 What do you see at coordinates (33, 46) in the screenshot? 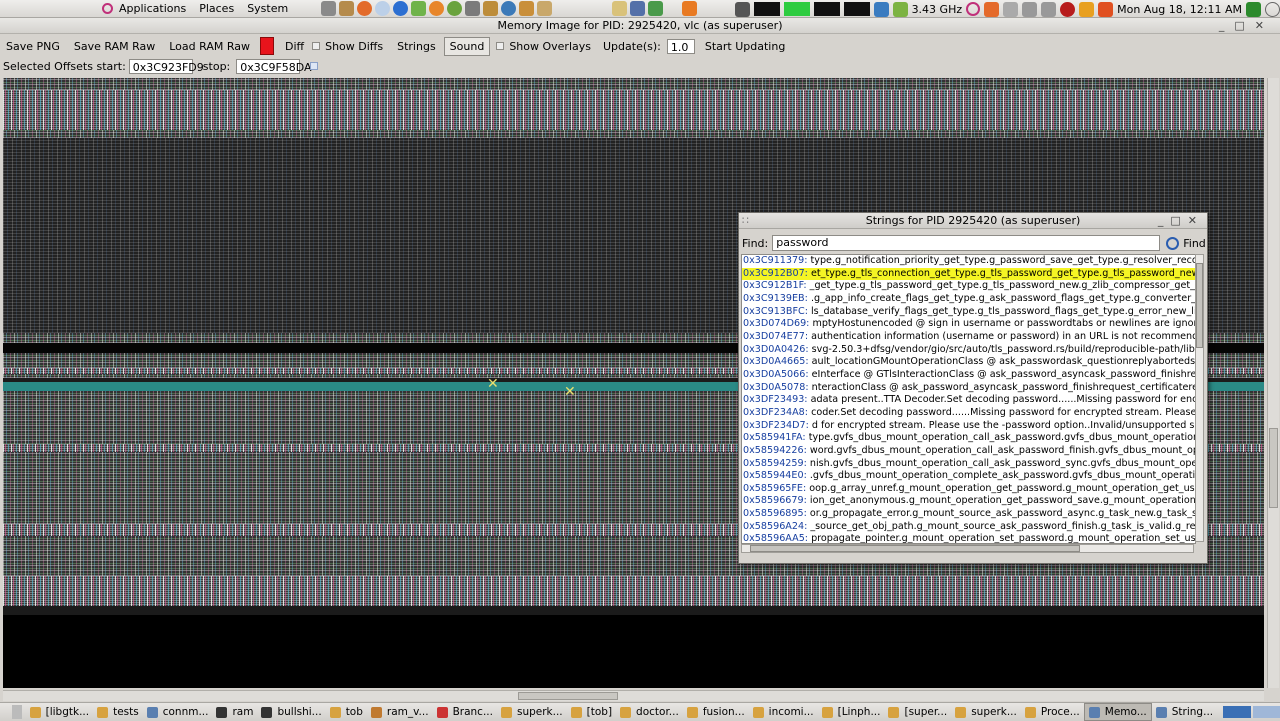
I see `save-png-button: Save PNG` at bounding box center [33, 46].